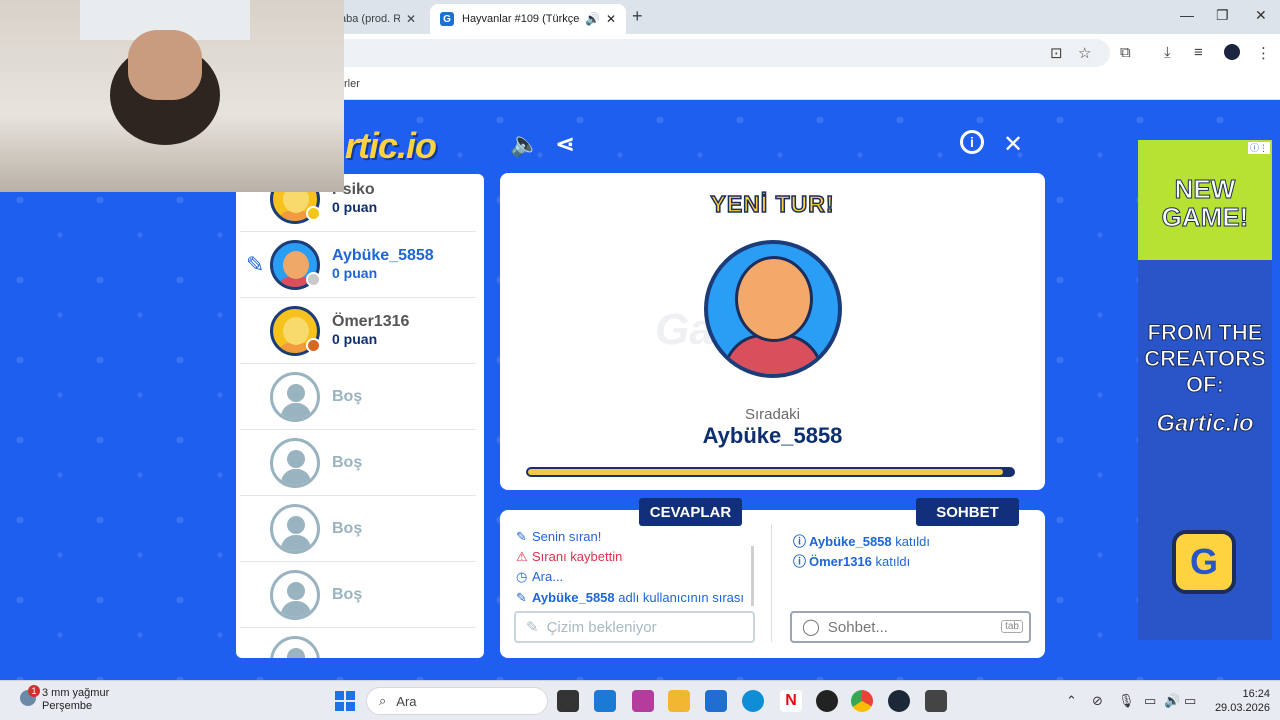 This screenshot has height=720, width=1280. Describe the element at coordinates (1205, 189) in the screenshot. I see `ad-text: NEW` at that location.